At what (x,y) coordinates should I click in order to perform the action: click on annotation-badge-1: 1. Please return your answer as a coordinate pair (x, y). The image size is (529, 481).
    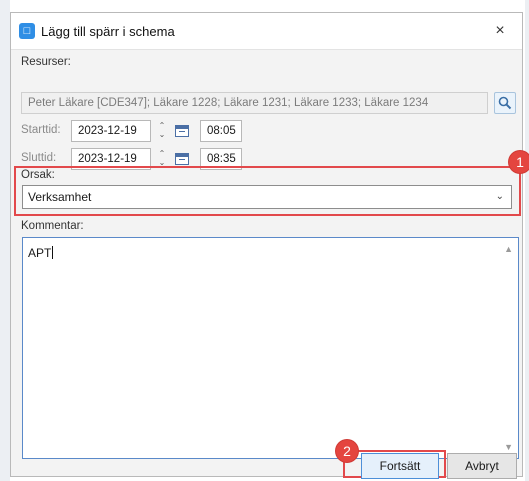
    Looking at the image, I should click on (519, 162).